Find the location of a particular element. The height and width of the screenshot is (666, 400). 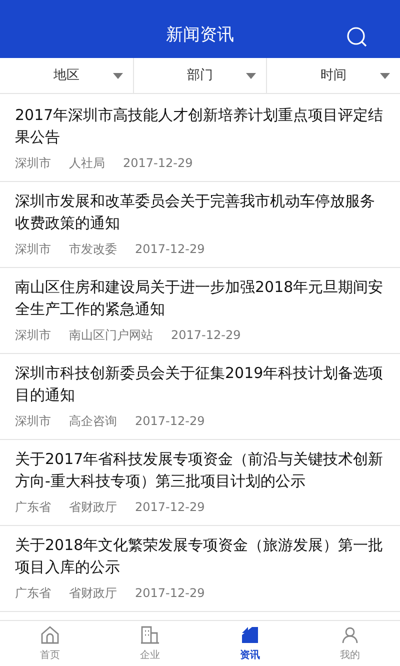

department-label: 南山区门户网站 is located at coordinates (111, 335).